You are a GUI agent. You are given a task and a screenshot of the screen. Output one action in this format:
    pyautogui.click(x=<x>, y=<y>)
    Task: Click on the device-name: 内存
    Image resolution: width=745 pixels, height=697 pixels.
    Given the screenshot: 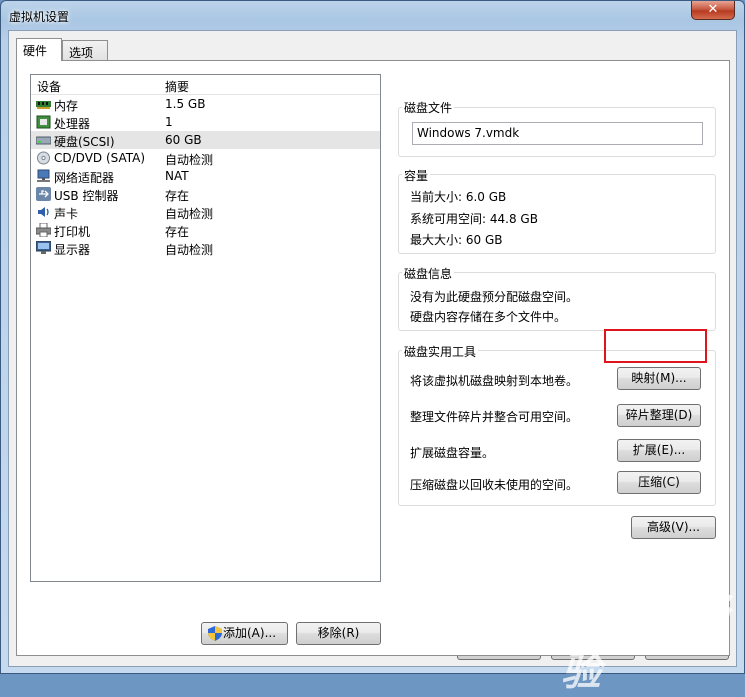 What is the action you would take?
    pyautogui.click(x=66, y=106)
    